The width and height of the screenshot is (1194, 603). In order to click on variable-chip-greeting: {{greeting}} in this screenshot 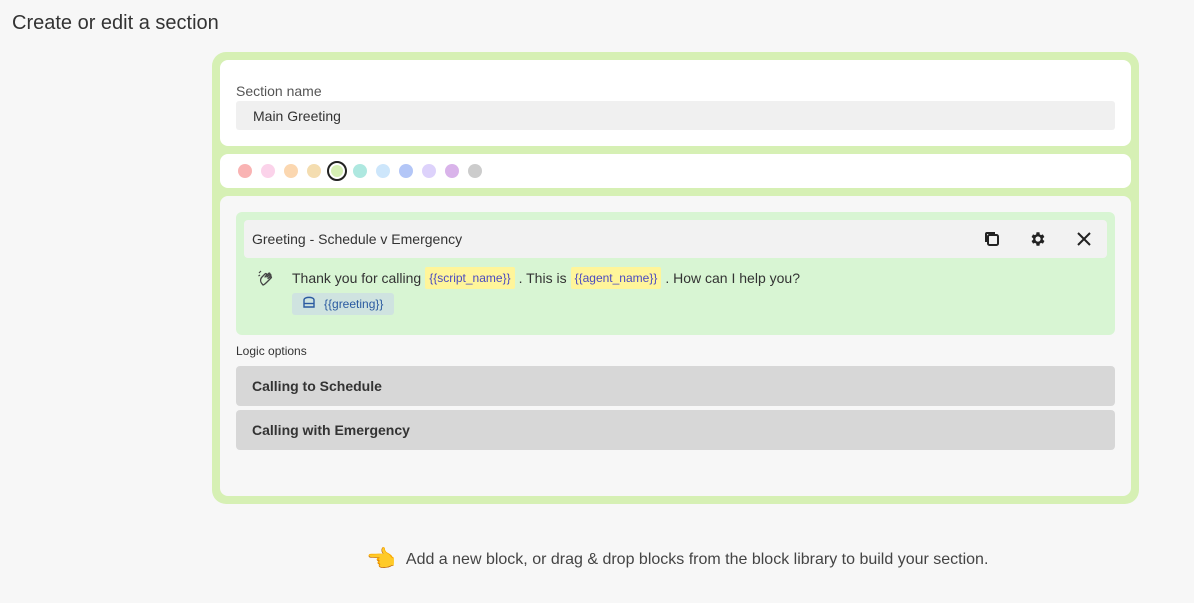, I will do `click(343, 304)`.